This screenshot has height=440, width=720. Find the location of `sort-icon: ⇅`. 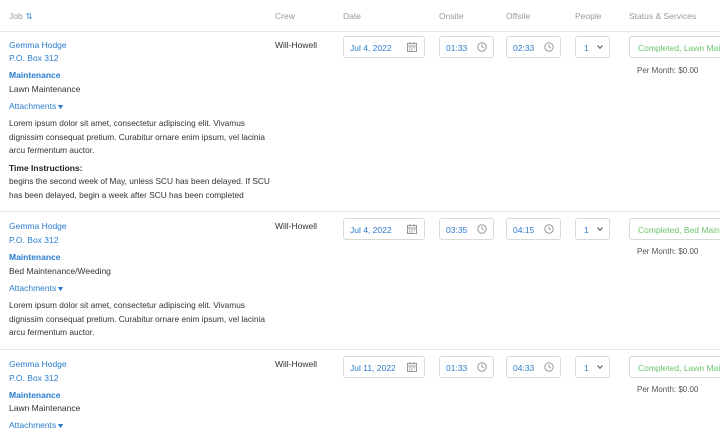

sort-icon: ⇅ is located at coordinates (29, 16).